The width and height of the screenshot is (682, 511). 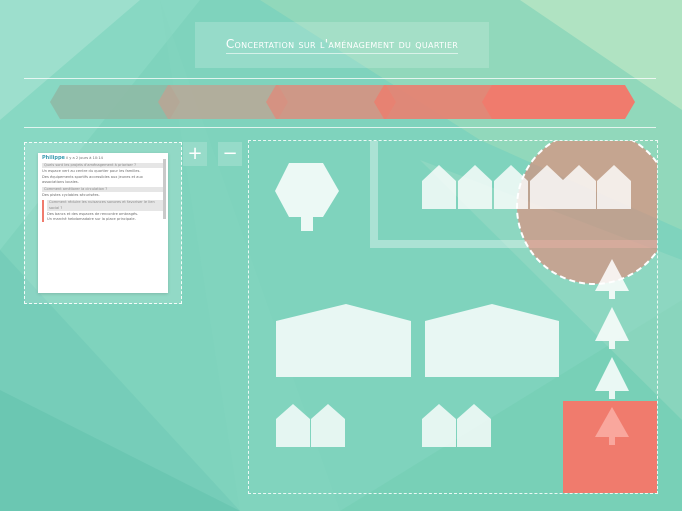 I want to click on tree-icon, so click(x=307, y=197).